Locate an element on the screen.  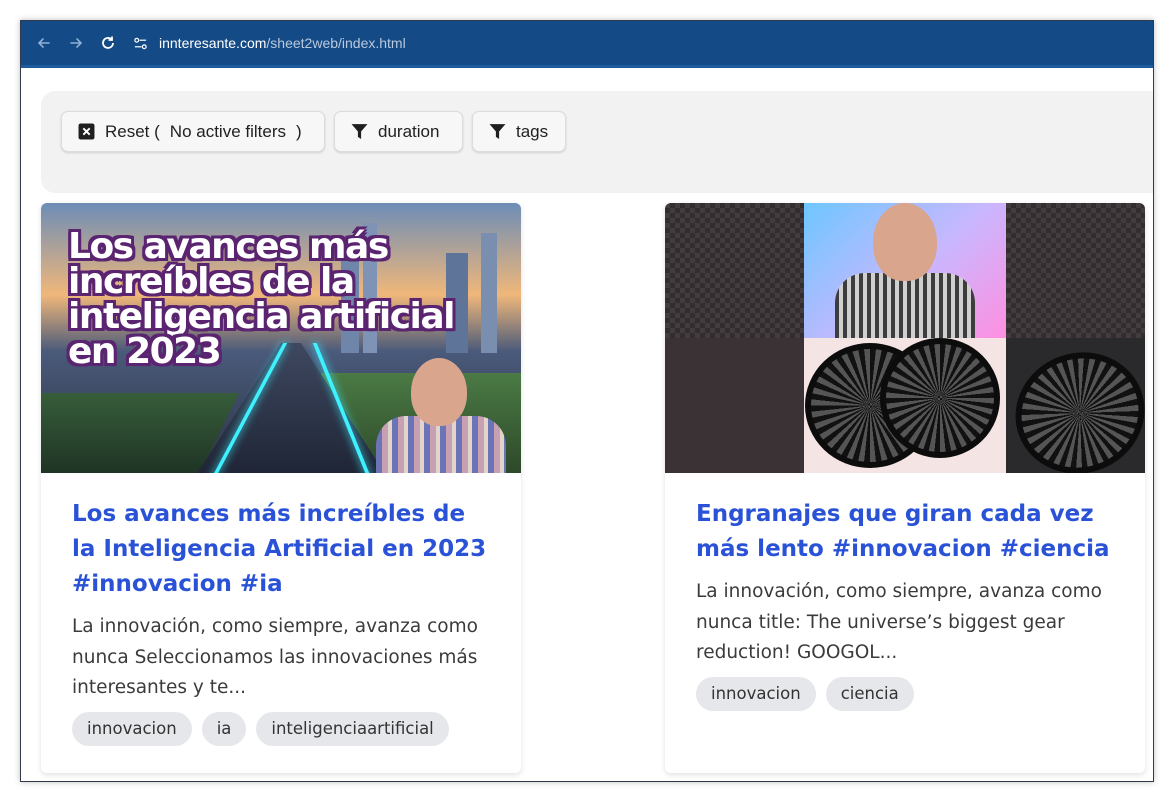
forward-button is located at coordinates (76, 43).